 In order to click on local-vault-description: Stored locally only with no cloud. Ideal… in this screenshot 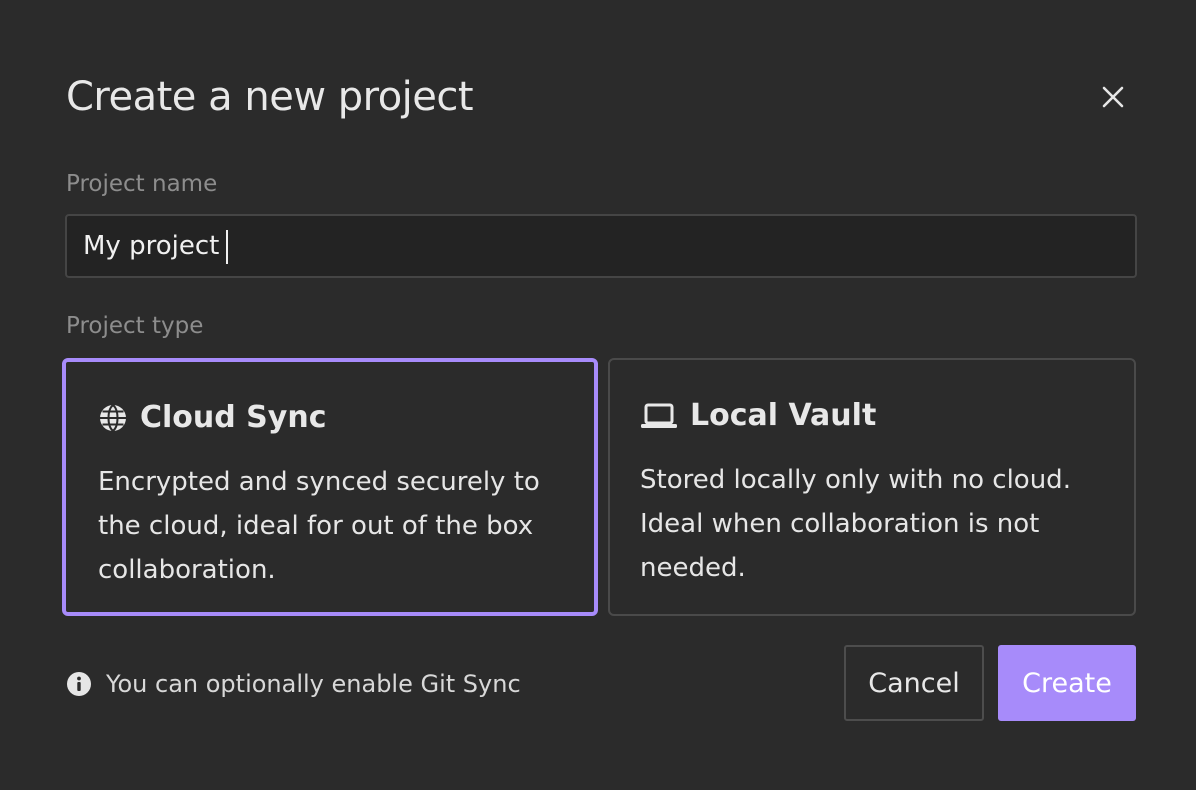, I will do `click(855, 524)`.